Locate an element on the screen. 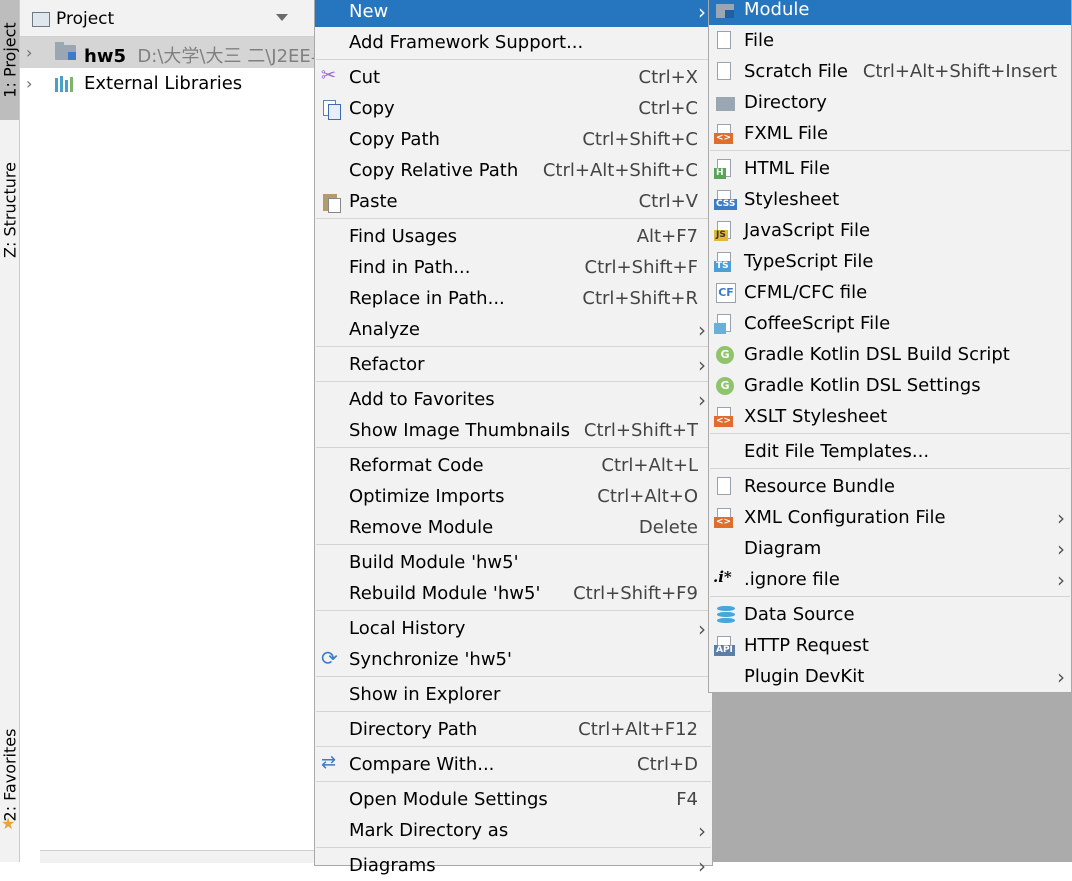 The height and width of the screenshot is (881, 1072). menu-item-shortcut: Delete is located at coordinates (668, 527).